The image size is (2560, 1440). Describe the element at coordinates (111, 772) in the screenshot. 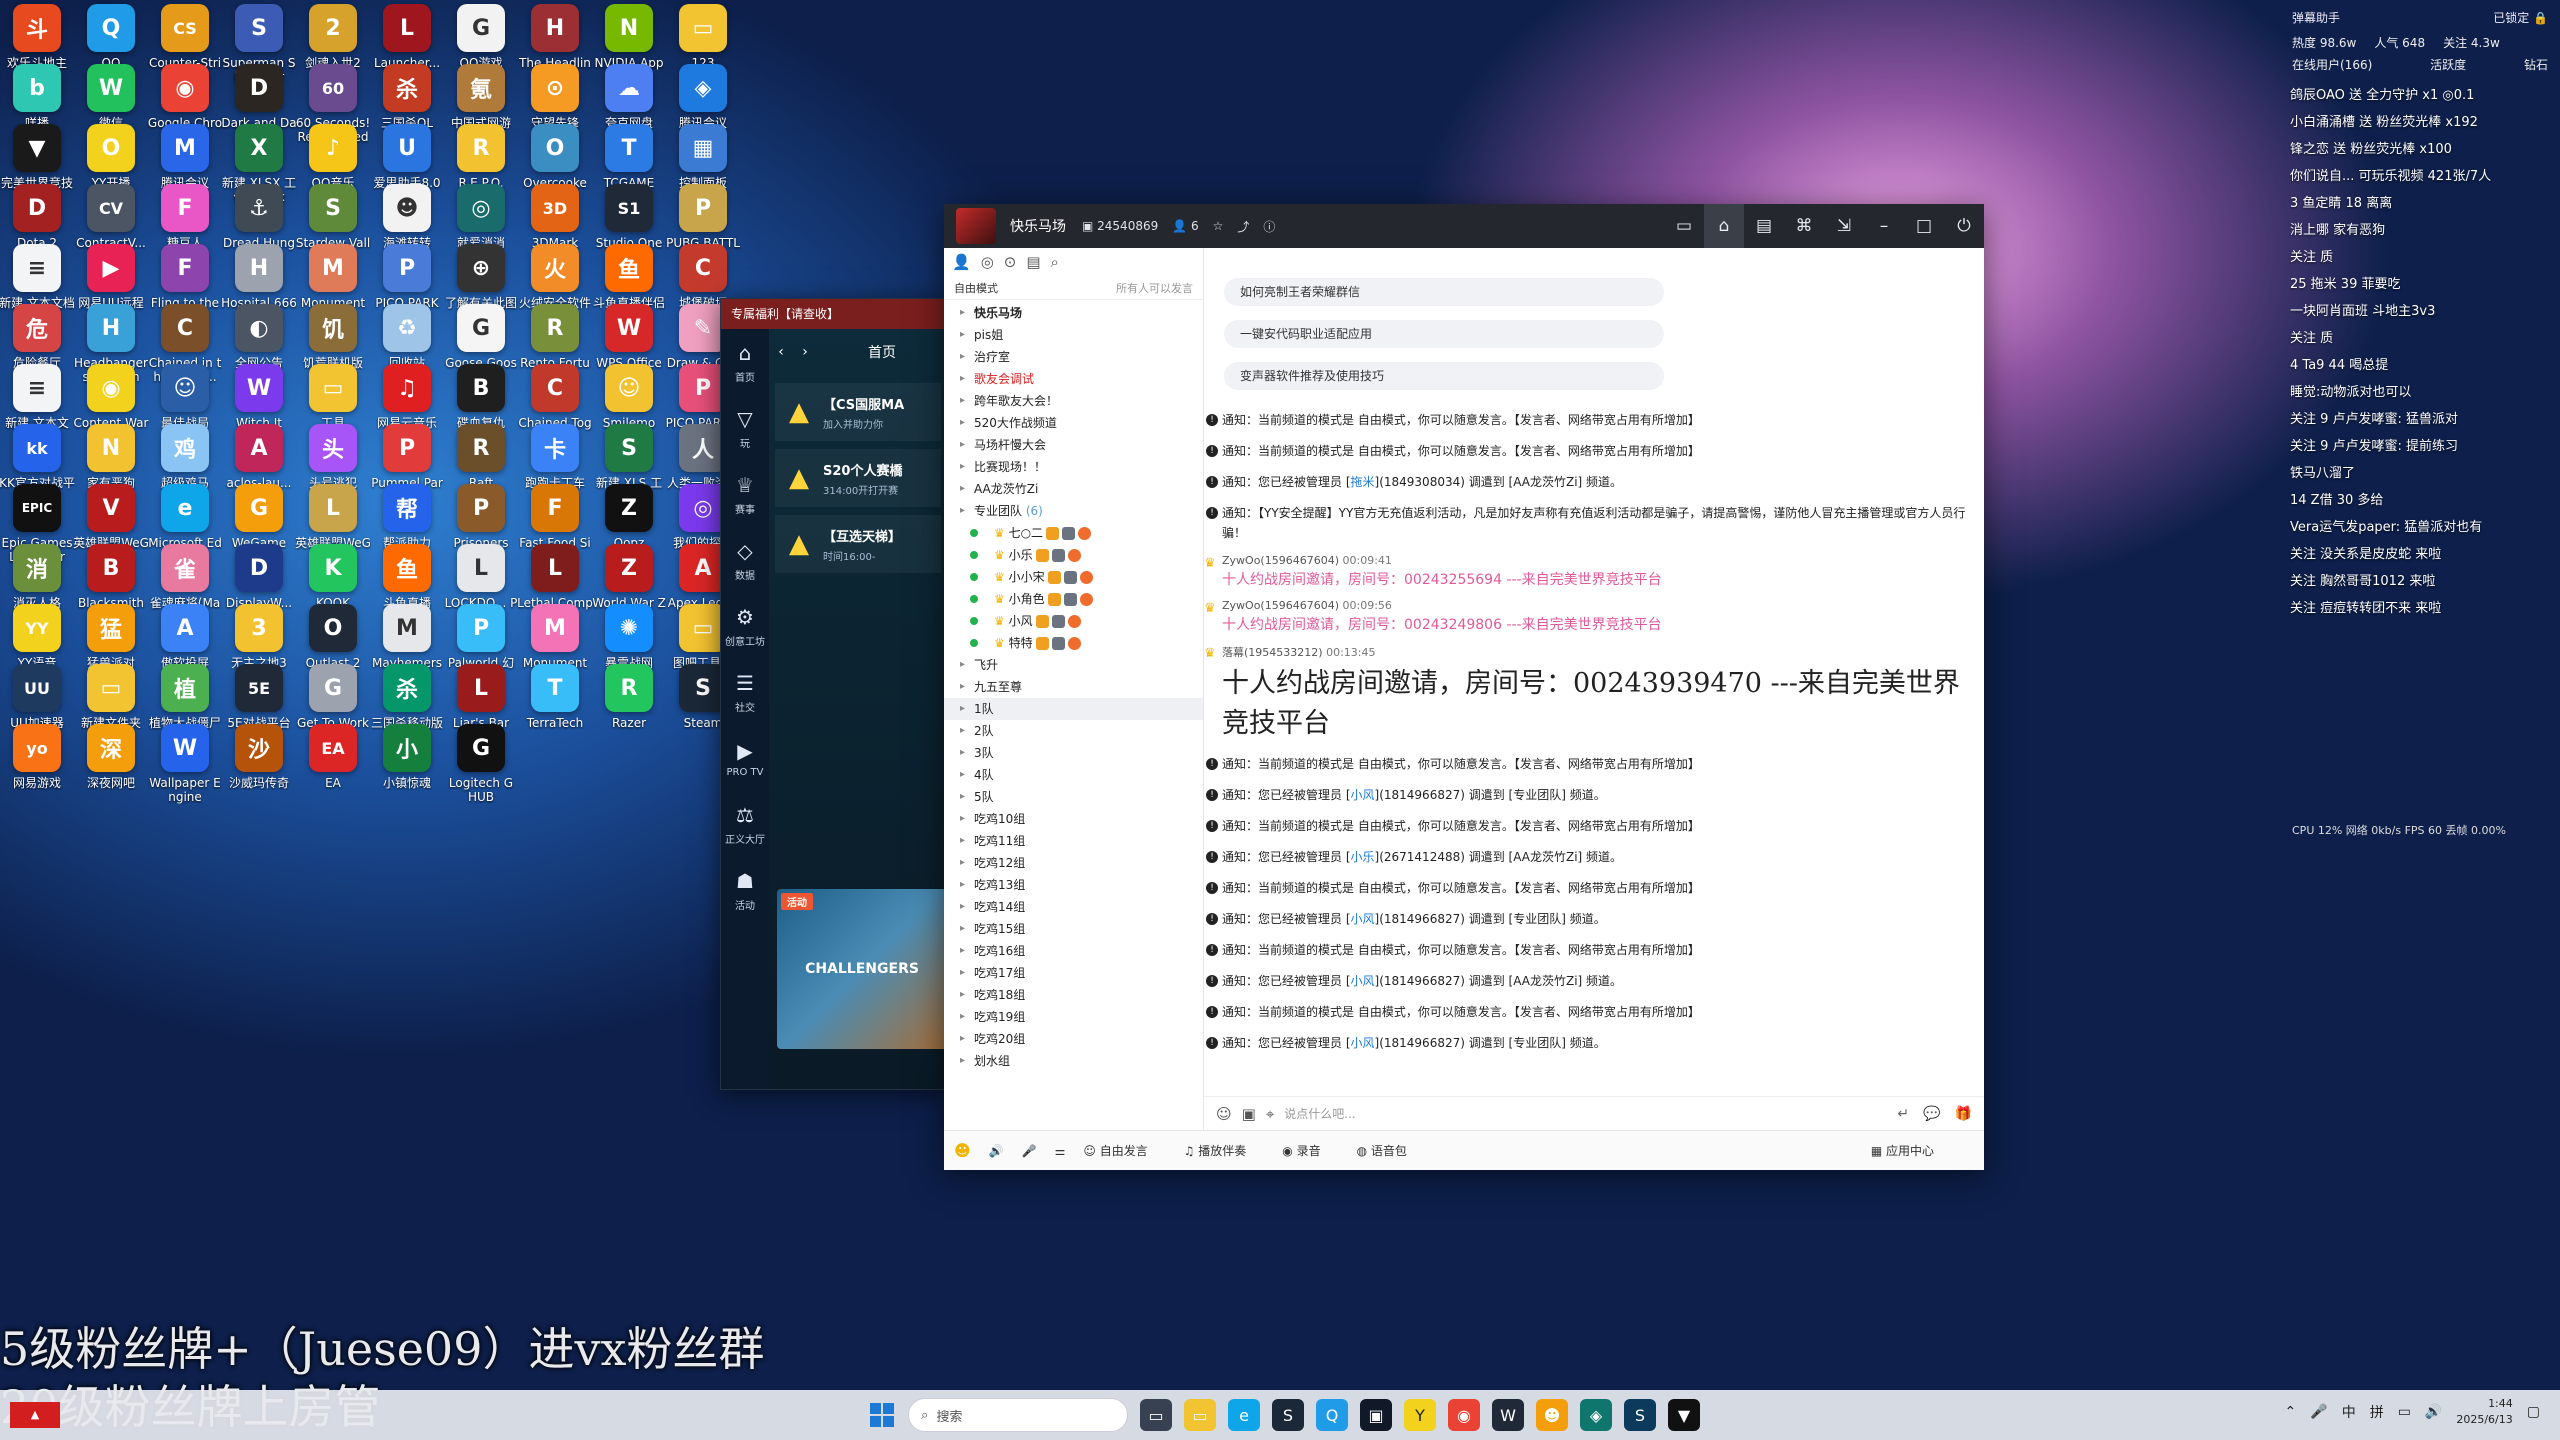

I see `desktop-icon: 深深夜网吧` at that location.